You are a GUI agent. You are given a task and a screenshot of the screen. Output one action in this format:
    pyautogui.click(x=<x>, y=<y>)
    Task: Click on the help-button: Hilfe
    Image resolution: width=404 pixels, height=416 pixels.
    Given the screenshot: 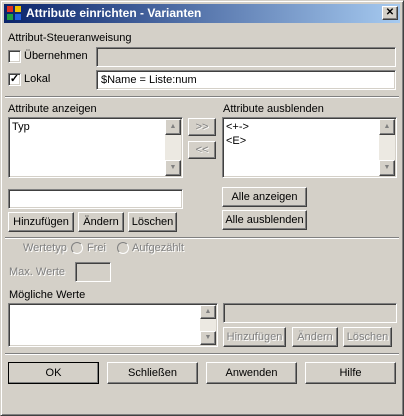 What is the action you would take?
    pyautogui.click(x=350, y=373)
    